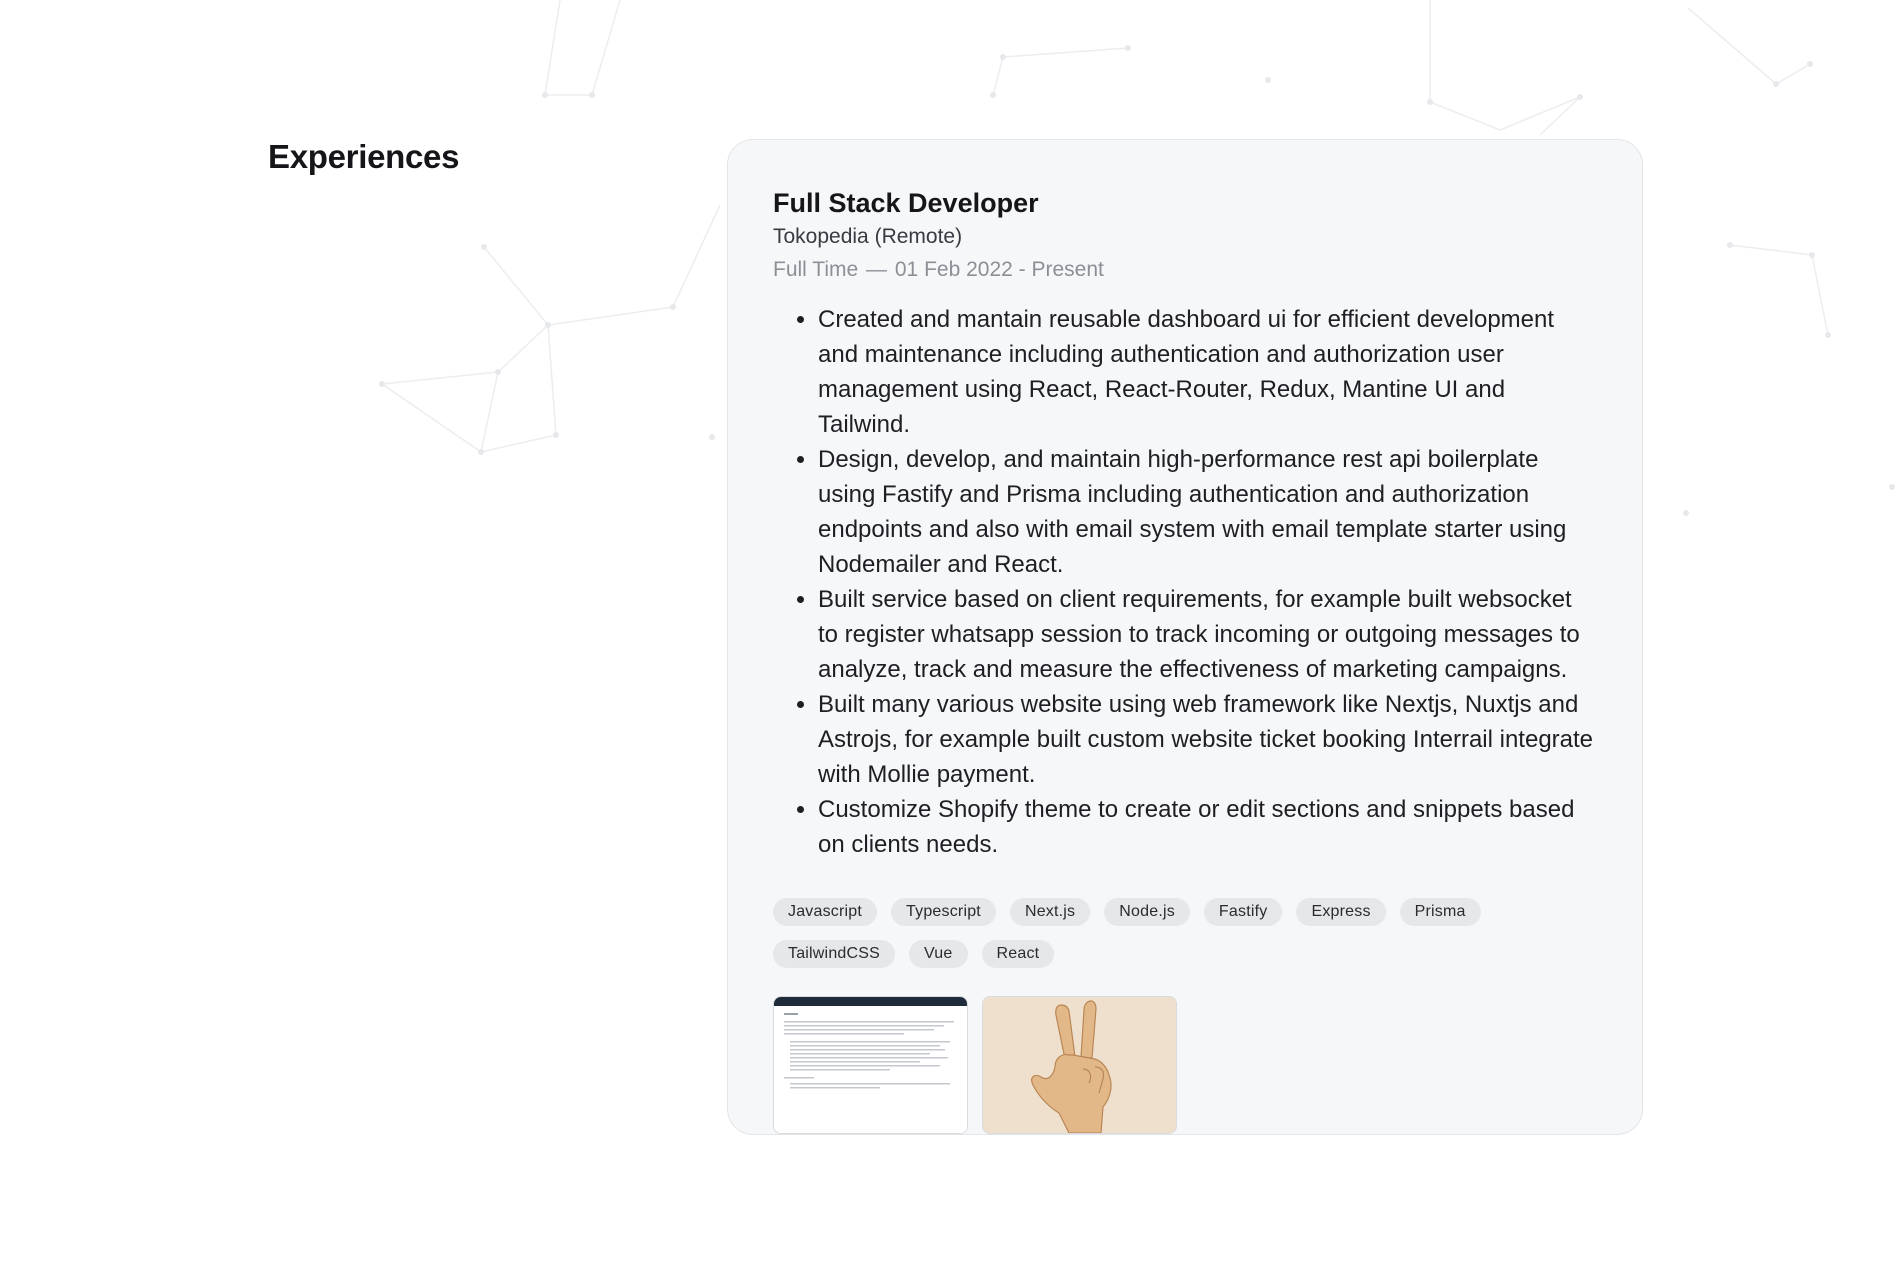 The image size is (1897, 1264). I want to click on employment-meta: Full Time — 01 Feb 2022 - Present, so click(1185, 270).